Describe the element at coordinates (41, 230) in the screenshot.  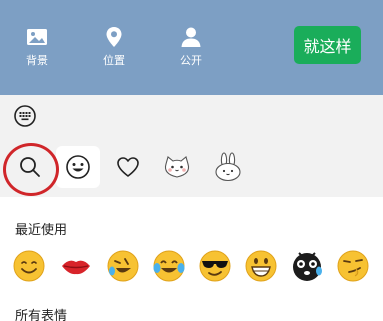
I see `recent-section-title: 最近使用` at that location.